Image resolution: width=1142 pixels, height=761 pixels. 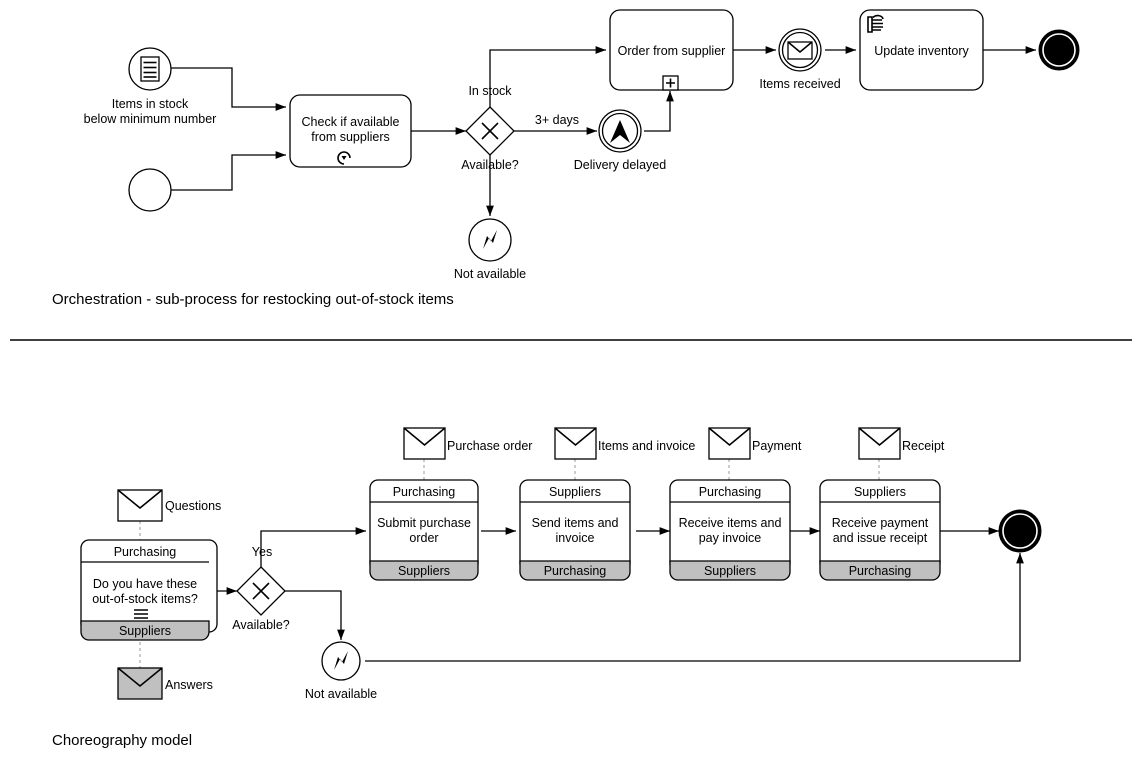 I want to click on flow-delay-to-order-boundary, so click(x=659, y=111).